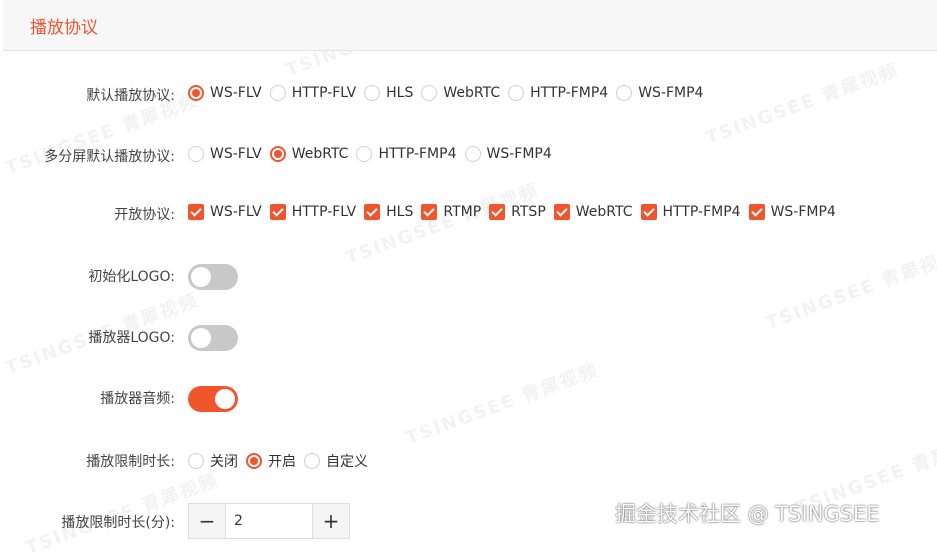 The height and width of the screenshot is (560, 937). I want to click on player-logo-label: 播放器LOGO:, so click(131, 338).